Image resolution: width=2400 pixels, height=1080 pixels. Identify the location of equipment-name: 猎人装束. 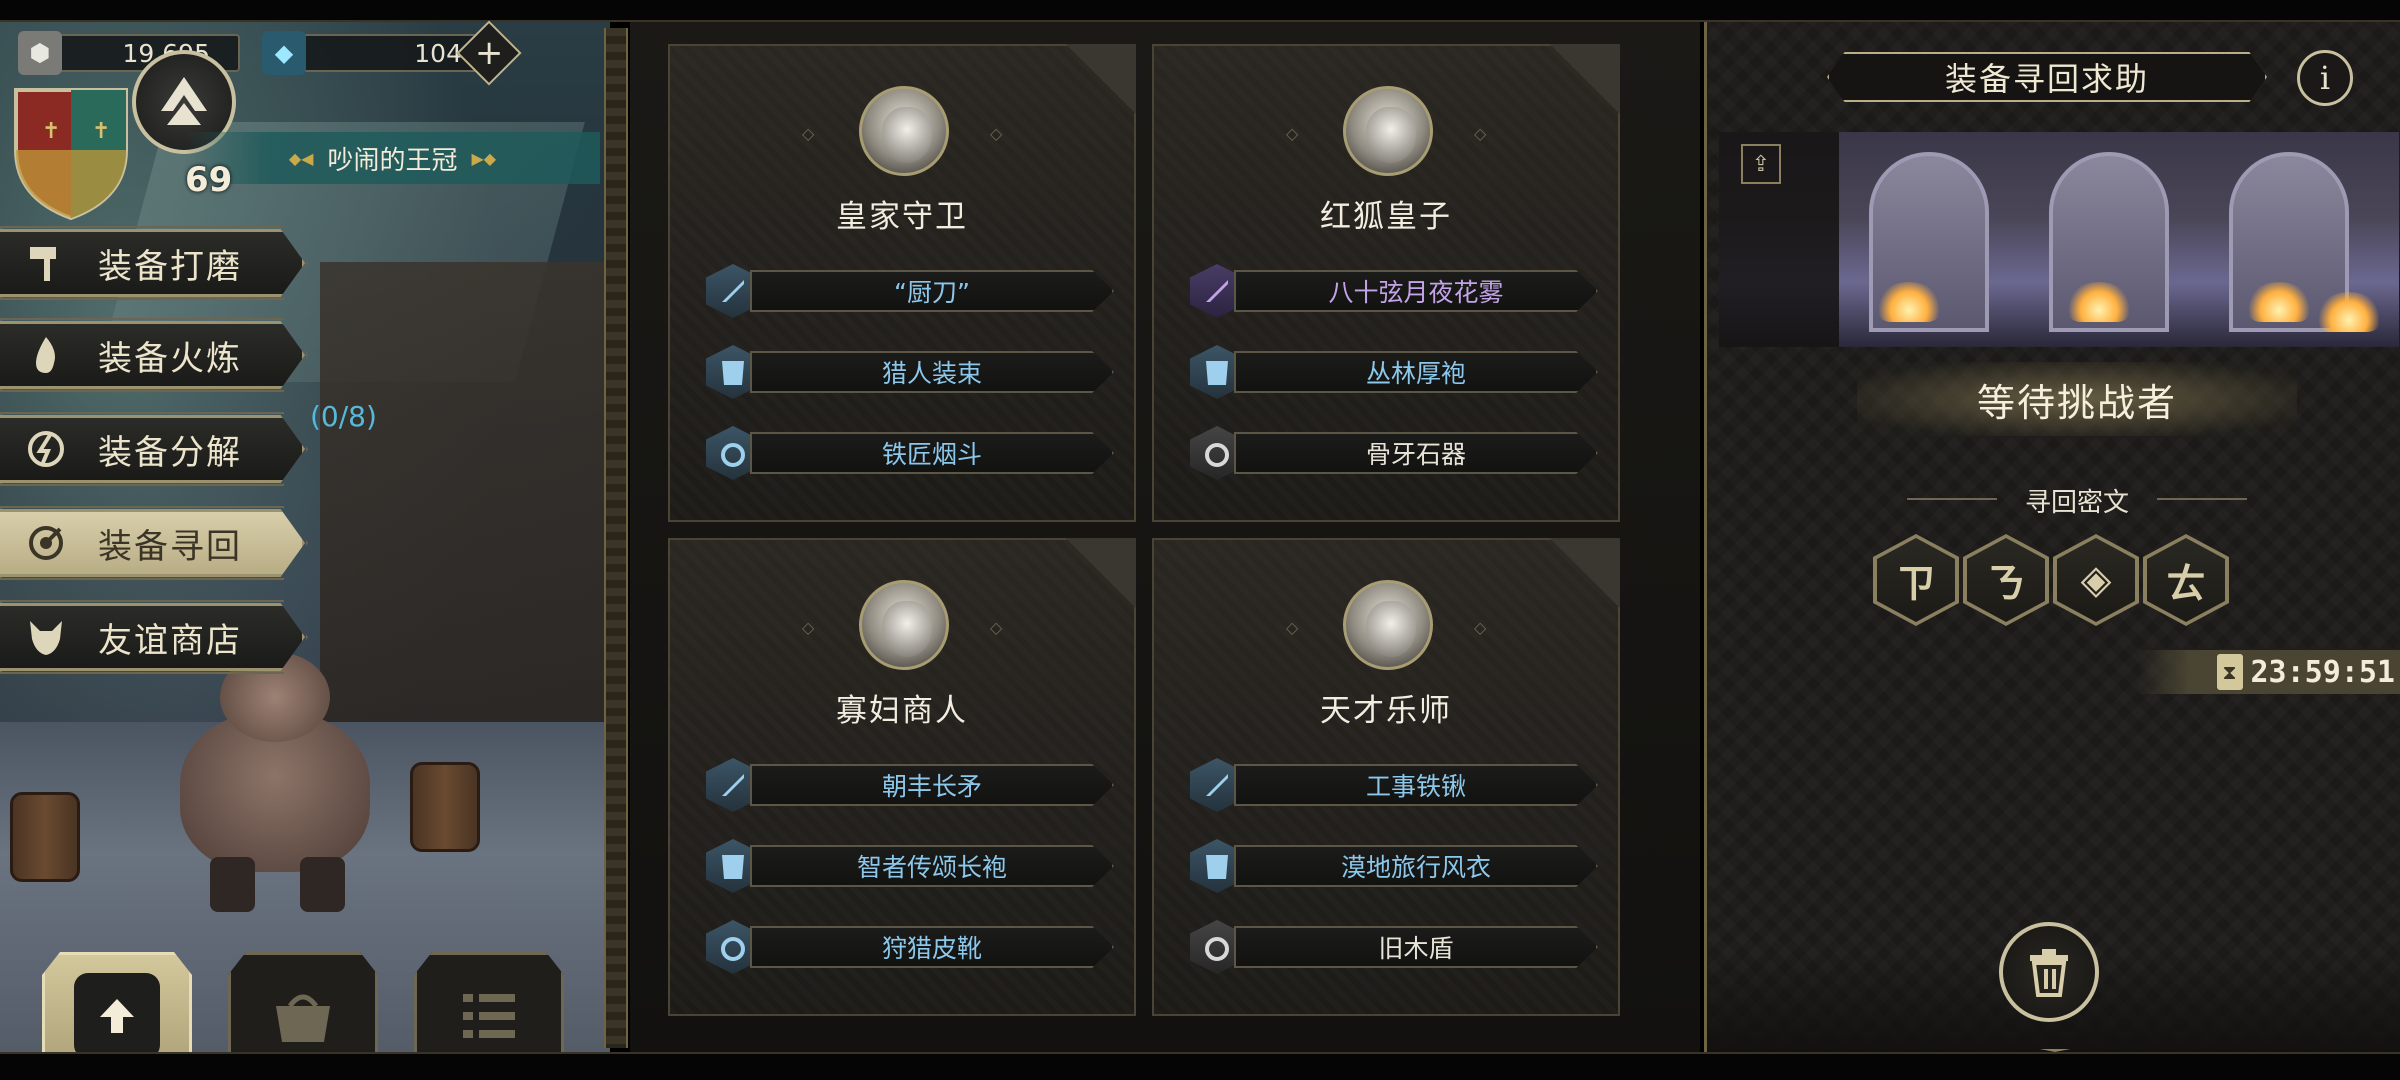
(932, 372).